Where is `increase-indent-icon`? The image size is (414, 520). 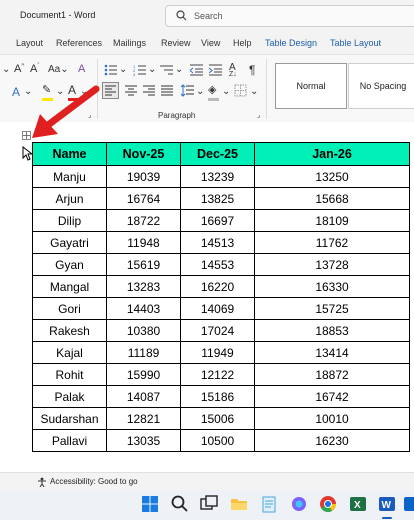 increase-indent-icon is located at coordinates (215, 70).